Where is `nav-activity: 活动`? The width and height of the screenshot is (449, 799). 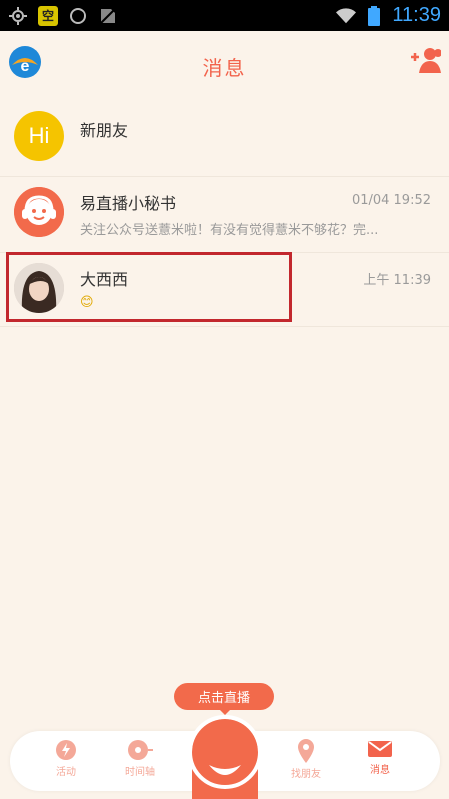
nav-activity: 活动 is located at coordinates (66, 758).